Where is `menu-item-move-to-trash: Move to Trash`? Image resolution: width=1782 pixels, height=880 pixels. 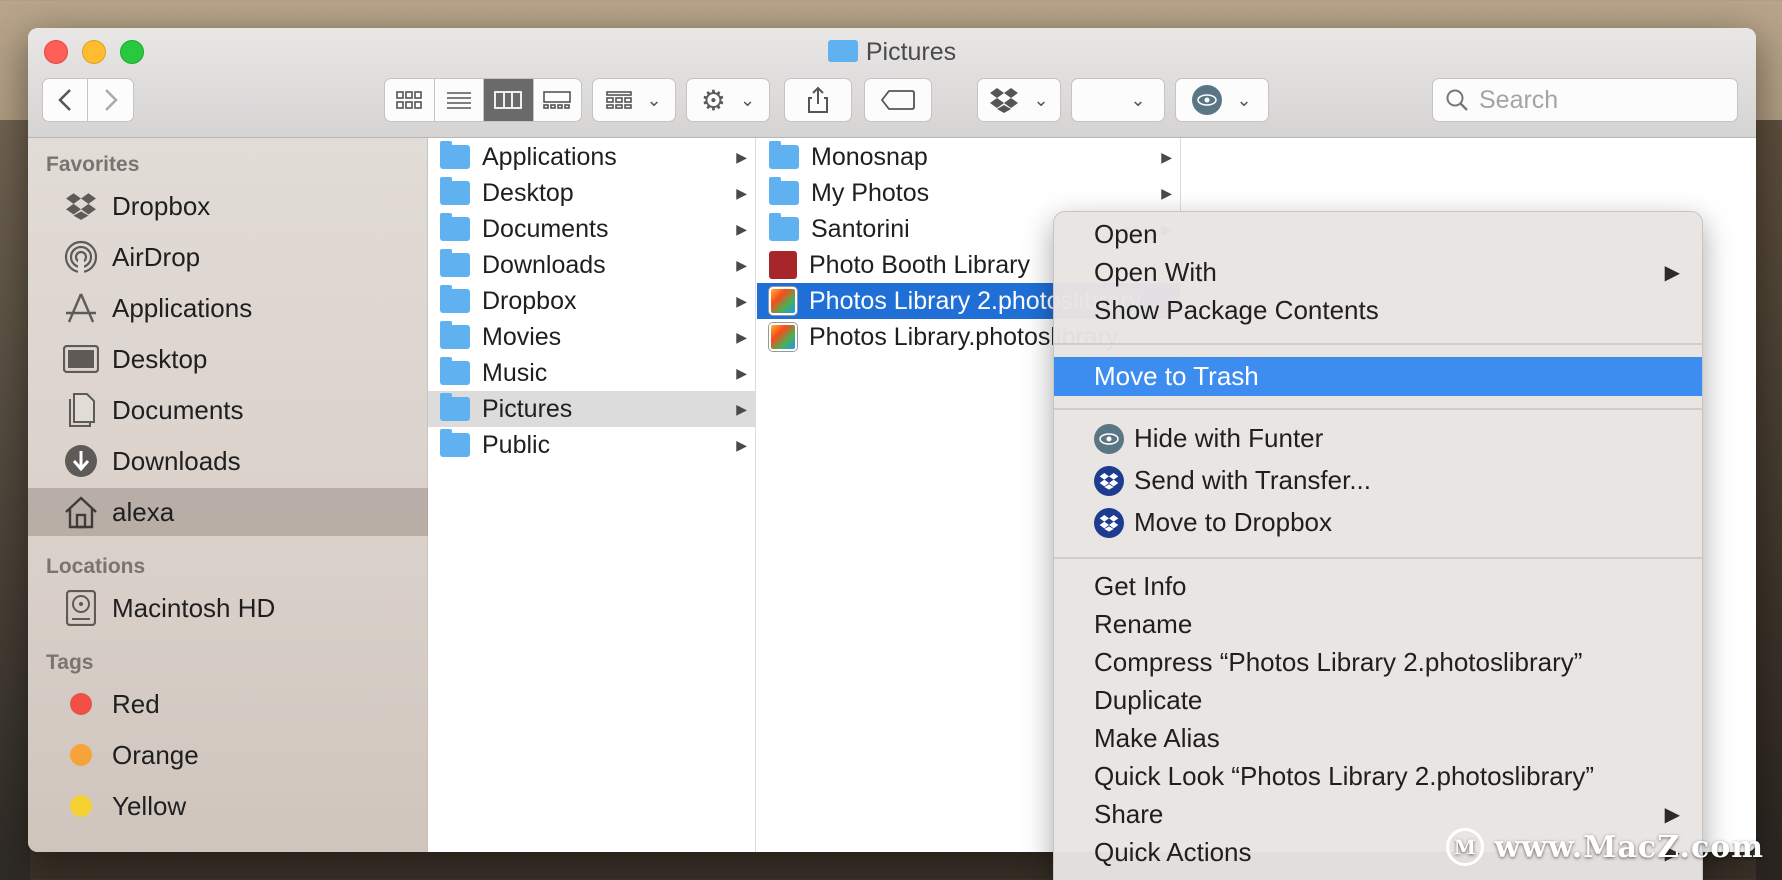 menu-item-move-to-trash: Move to Trash is located at coordinates (1378, 376).